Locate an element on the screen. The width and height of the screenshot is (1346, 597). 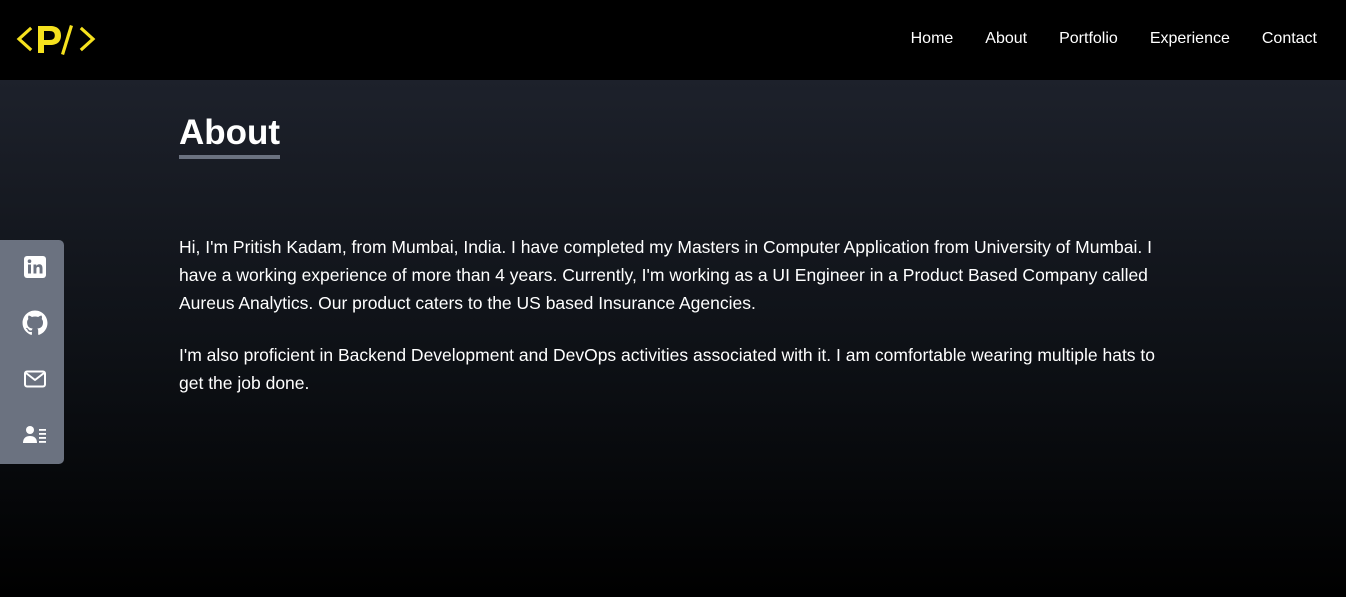
resume-icon is located at coordinates (34, 434).